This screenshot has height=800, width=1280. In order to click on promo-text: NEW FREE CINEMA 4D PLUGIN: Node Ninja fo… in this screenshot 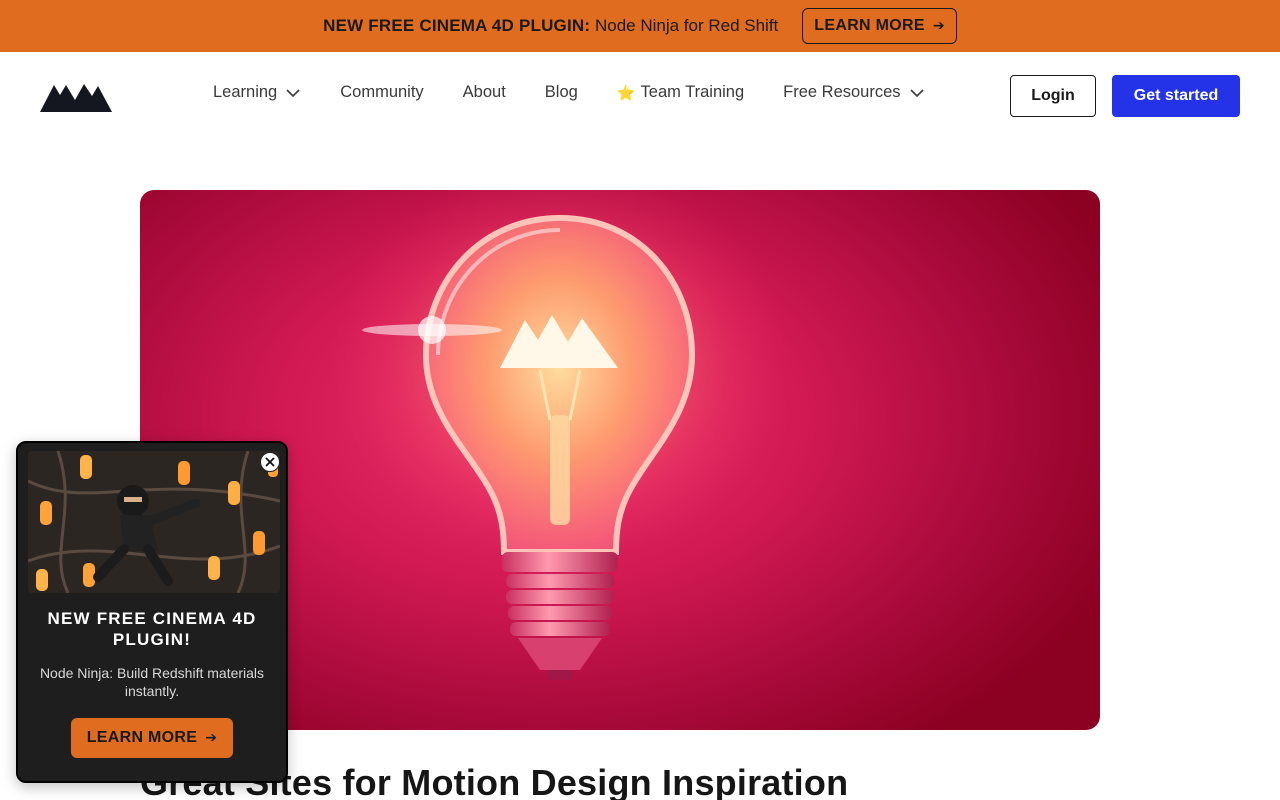, I will do `click(550, 26)`.